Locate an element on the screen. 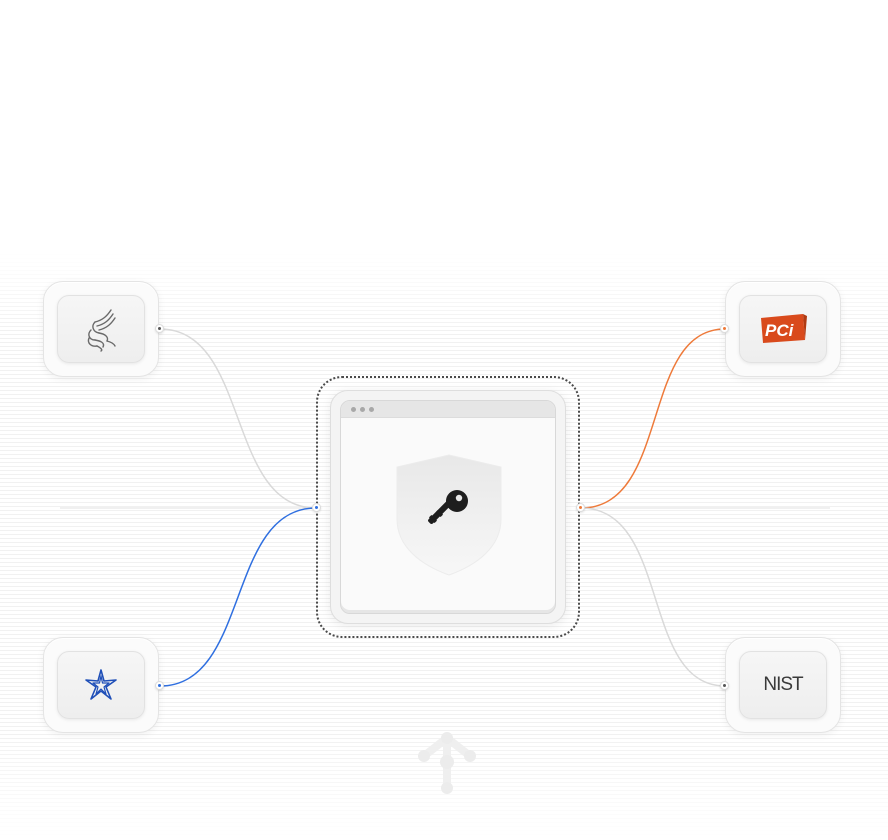  branch-network-icon is located at coordinates (447, 763).